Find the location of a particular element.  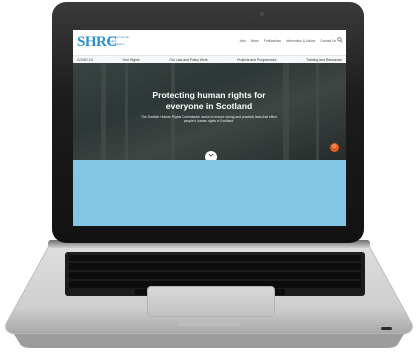

util-link-publications: Publications is located at coordinates (272, 41).